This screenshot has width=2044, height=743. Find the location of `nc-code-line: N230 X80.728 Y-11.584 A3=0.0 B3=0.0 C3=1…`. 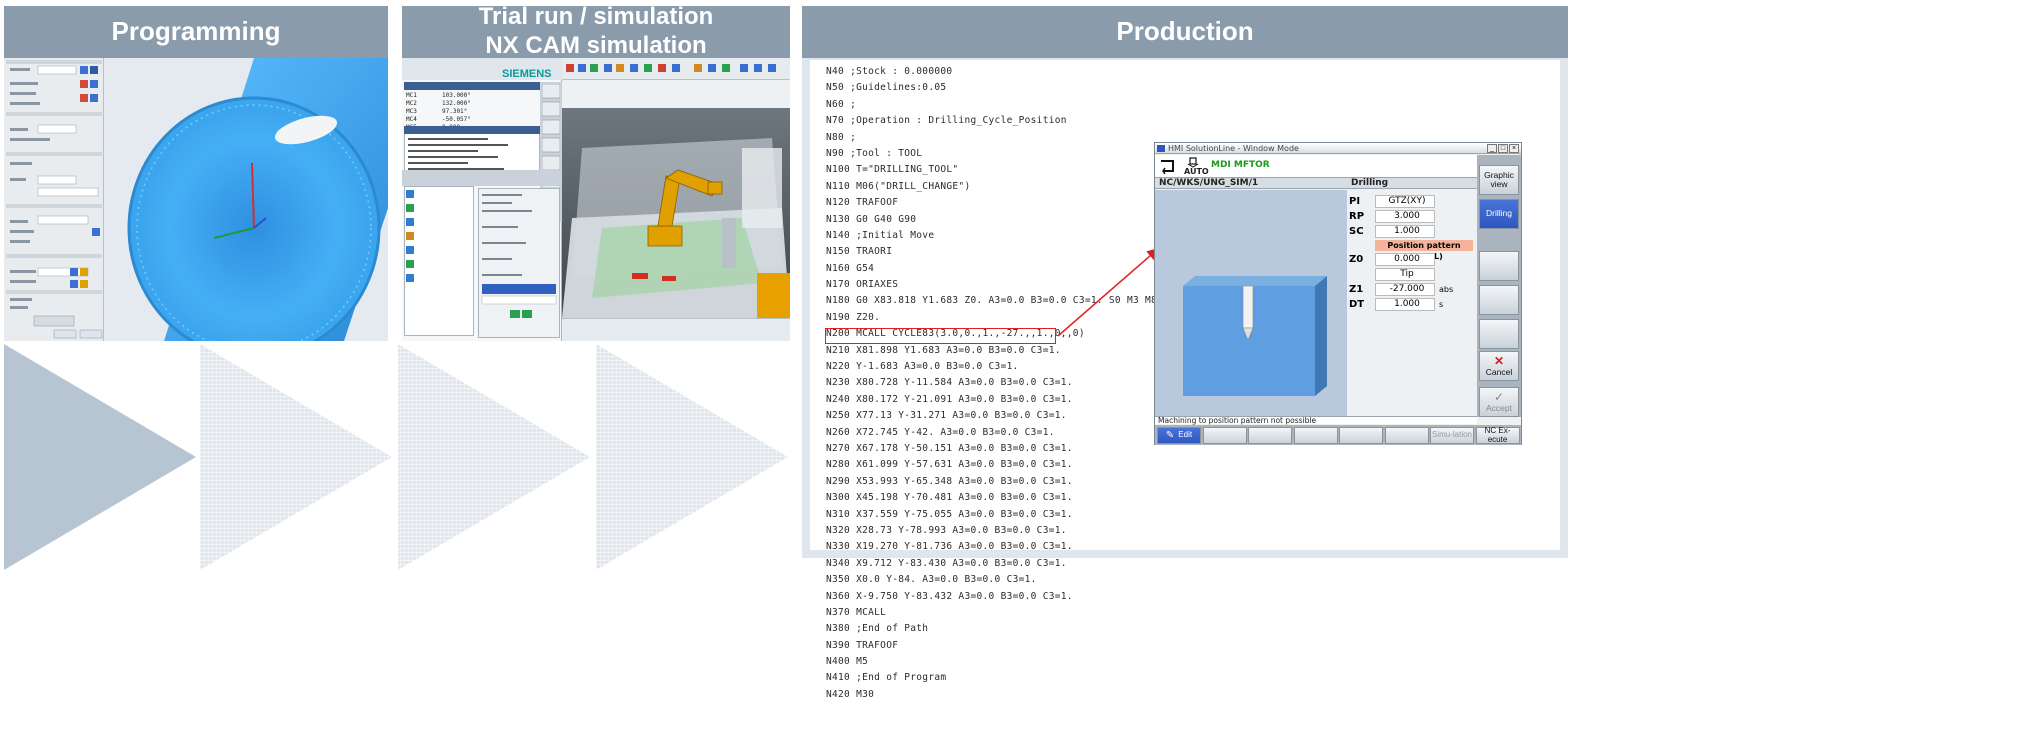

nc-code-line: N230 X80.728 Y-11.584 A3=0.0 B3=0.0 C3=1… is located at coordinates (949, 383).